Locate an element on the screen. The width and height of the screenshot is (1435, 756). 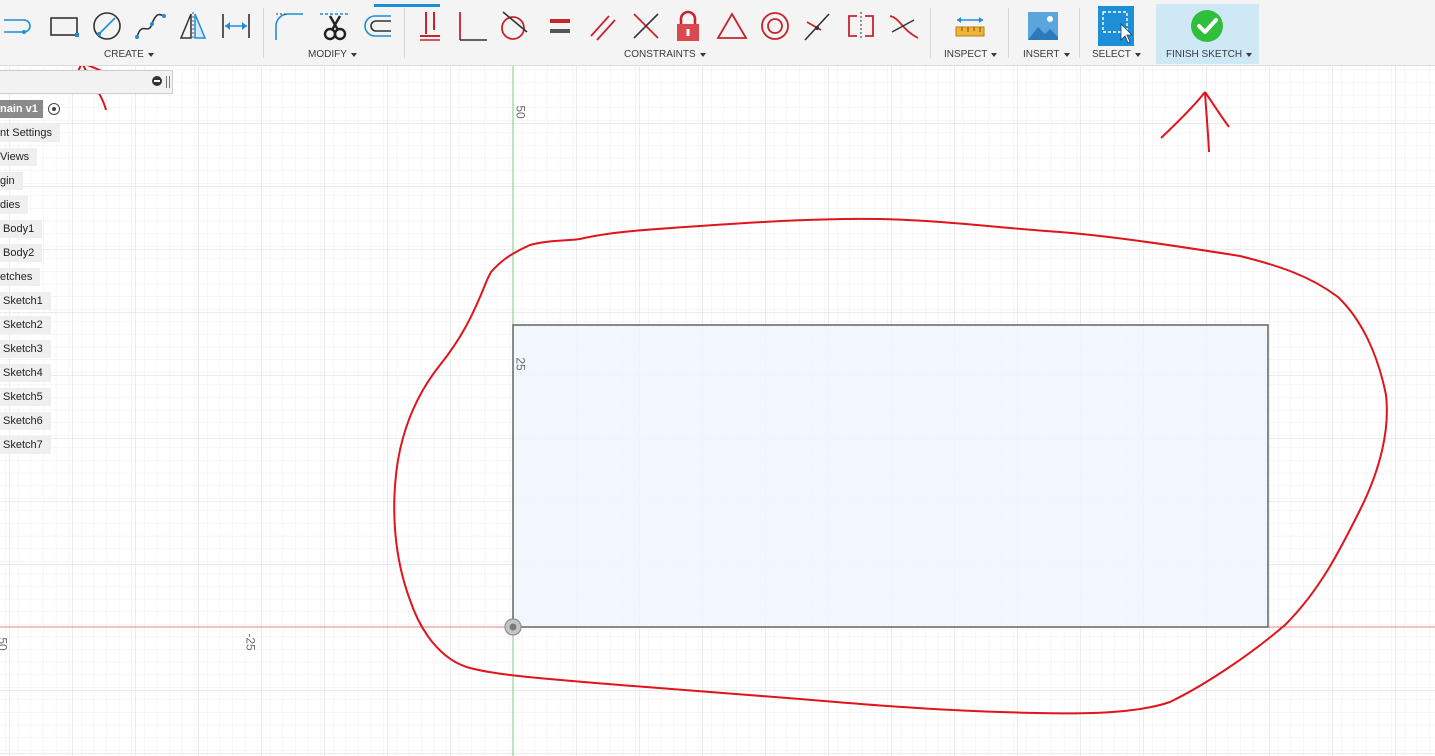
constraints-menu: CONSTRAINTS is located at coordinates (665, 54).